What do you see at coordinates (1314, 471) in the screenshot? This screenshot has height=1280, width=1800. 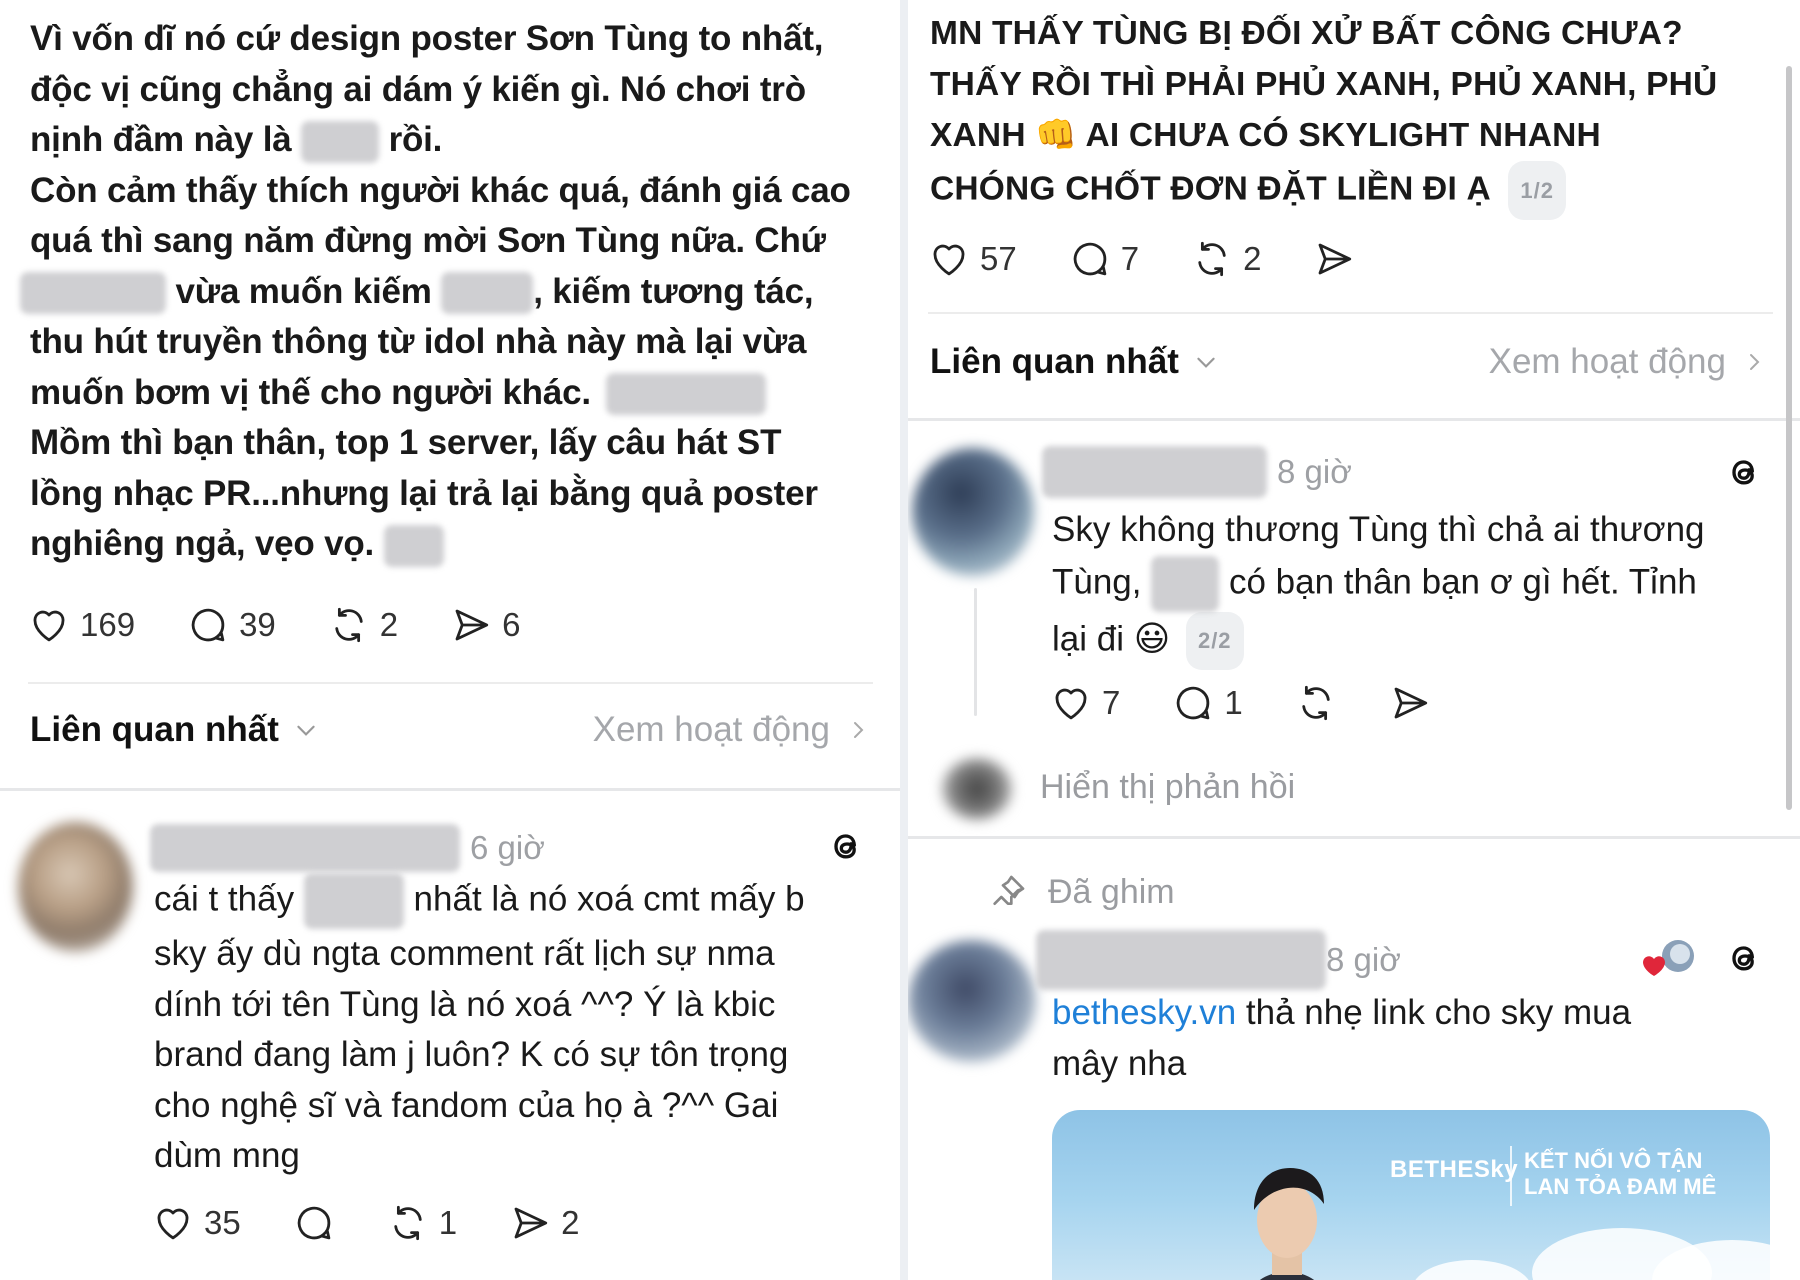 I see `comment-time: 8 giờ` at bounding box center [1314, 471].